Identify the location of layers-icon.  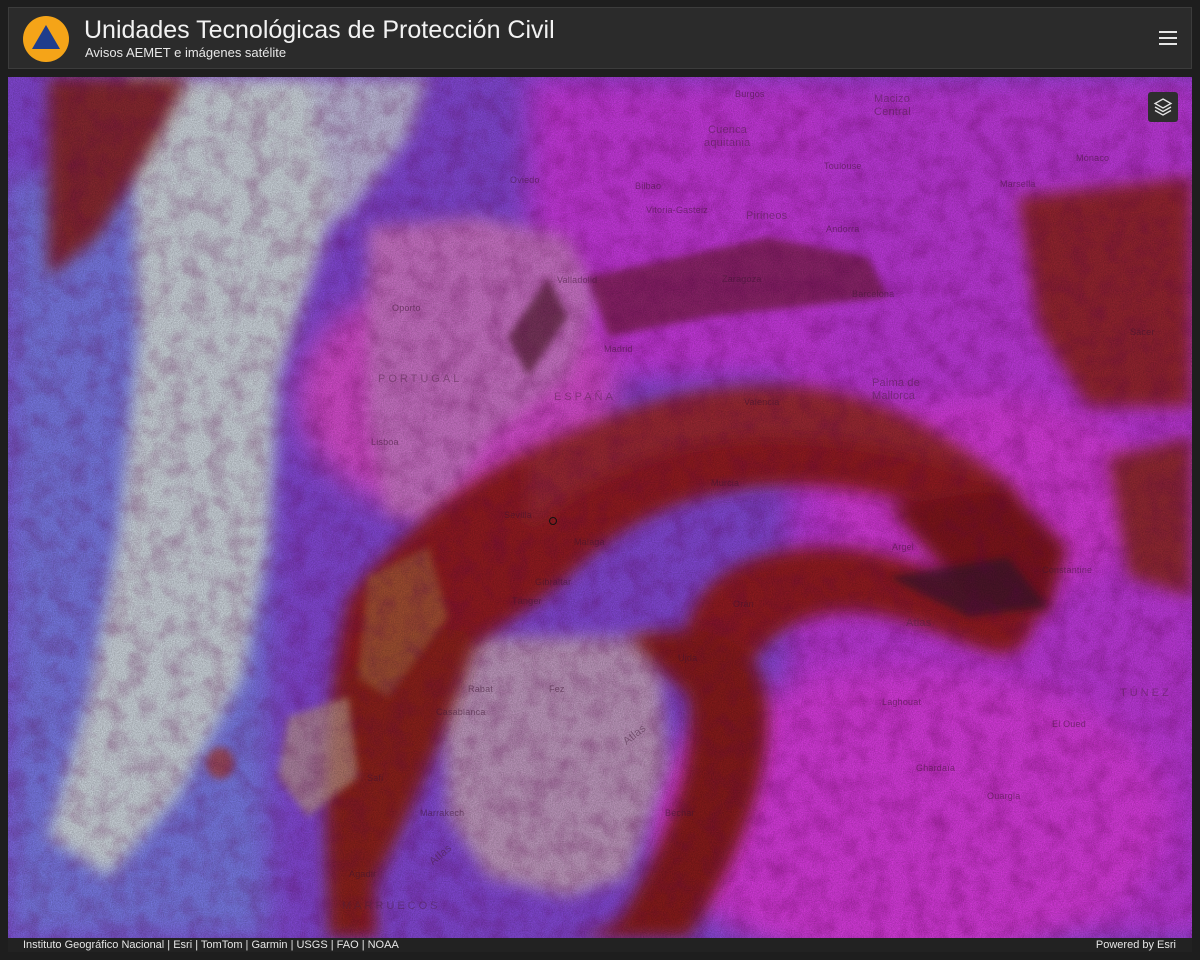
(1163, 107).